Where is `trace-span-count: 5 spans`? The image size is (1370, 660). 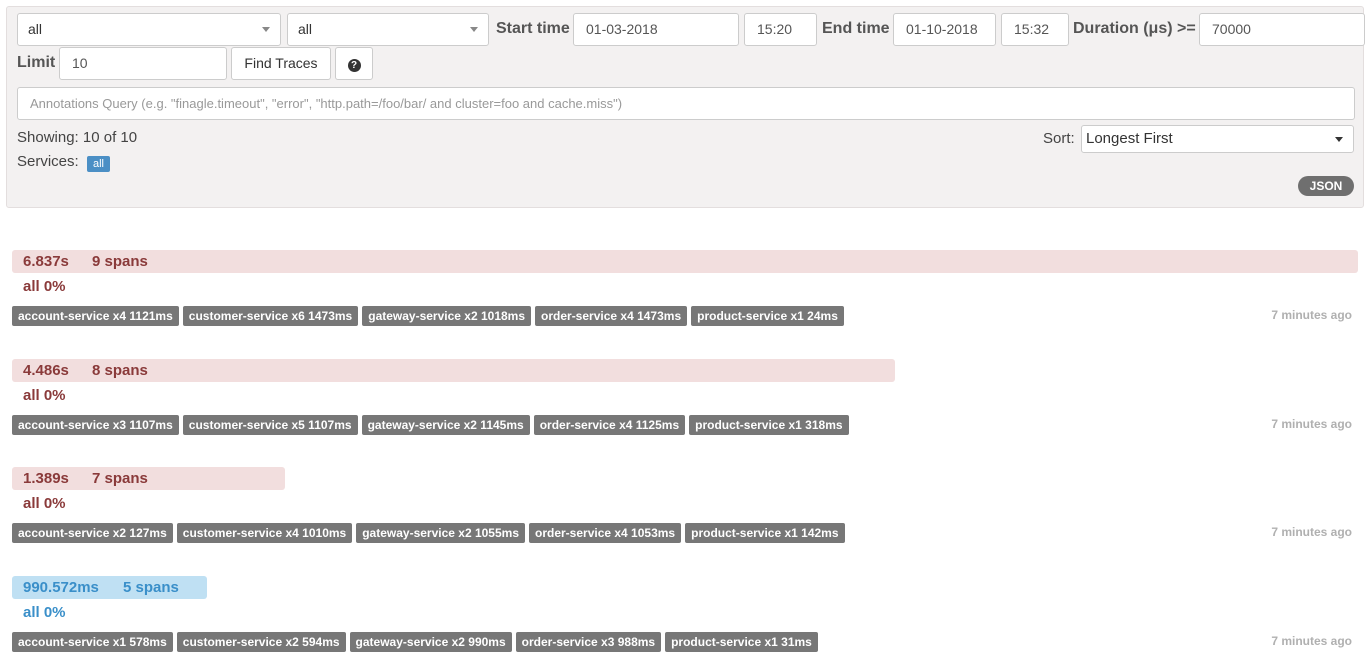
trace-span-count: 5 spans is located at coordinates (151, 587).